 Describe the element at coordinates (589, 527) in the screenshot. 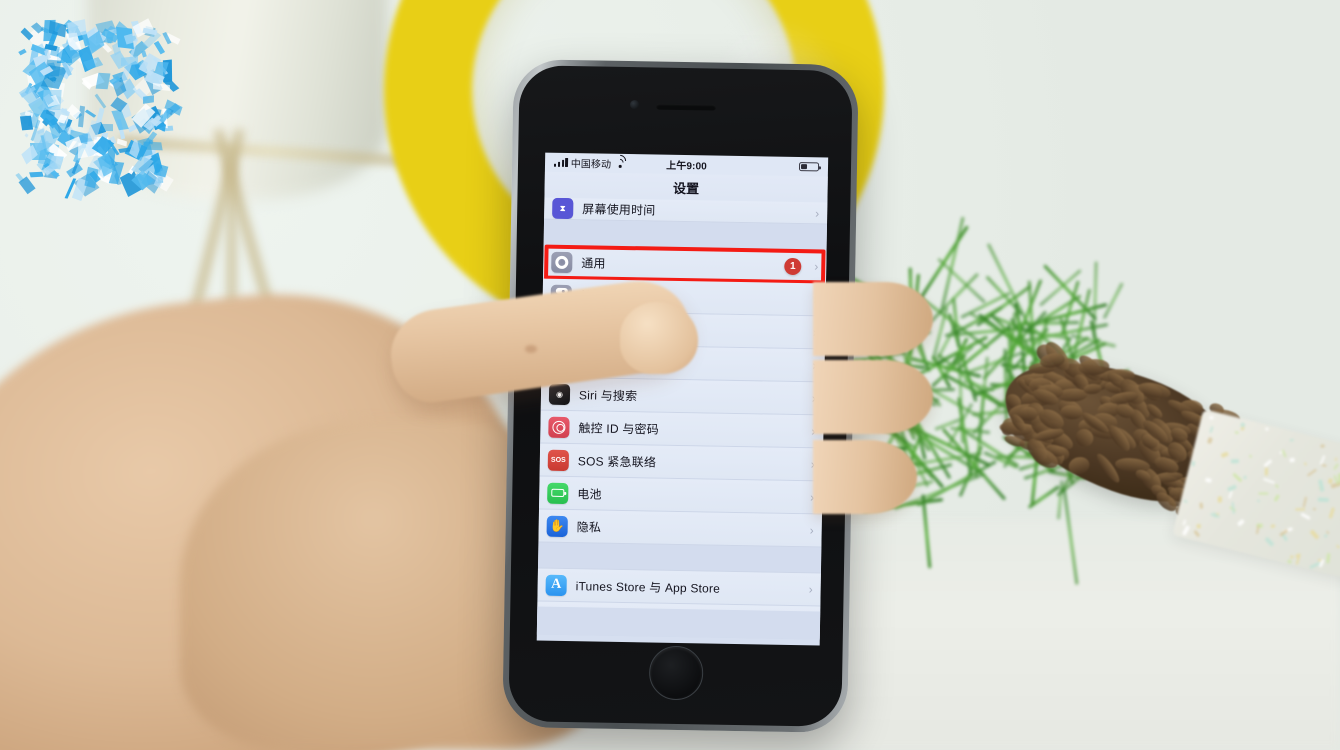

I see `list-item-label: 隐私` at that location.